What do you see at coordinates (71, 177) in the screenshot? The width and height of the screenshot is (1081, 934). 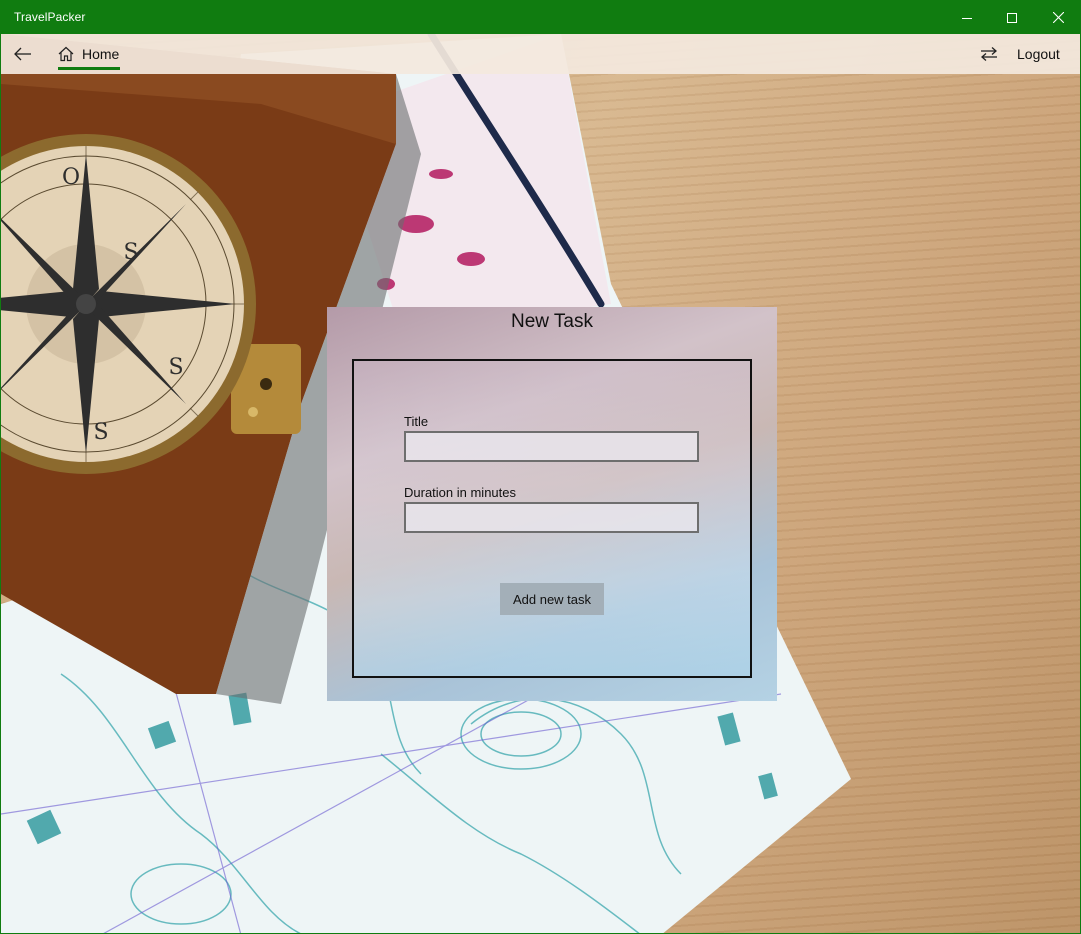 I see `svg-text: O` at bounding box center [71, 177].